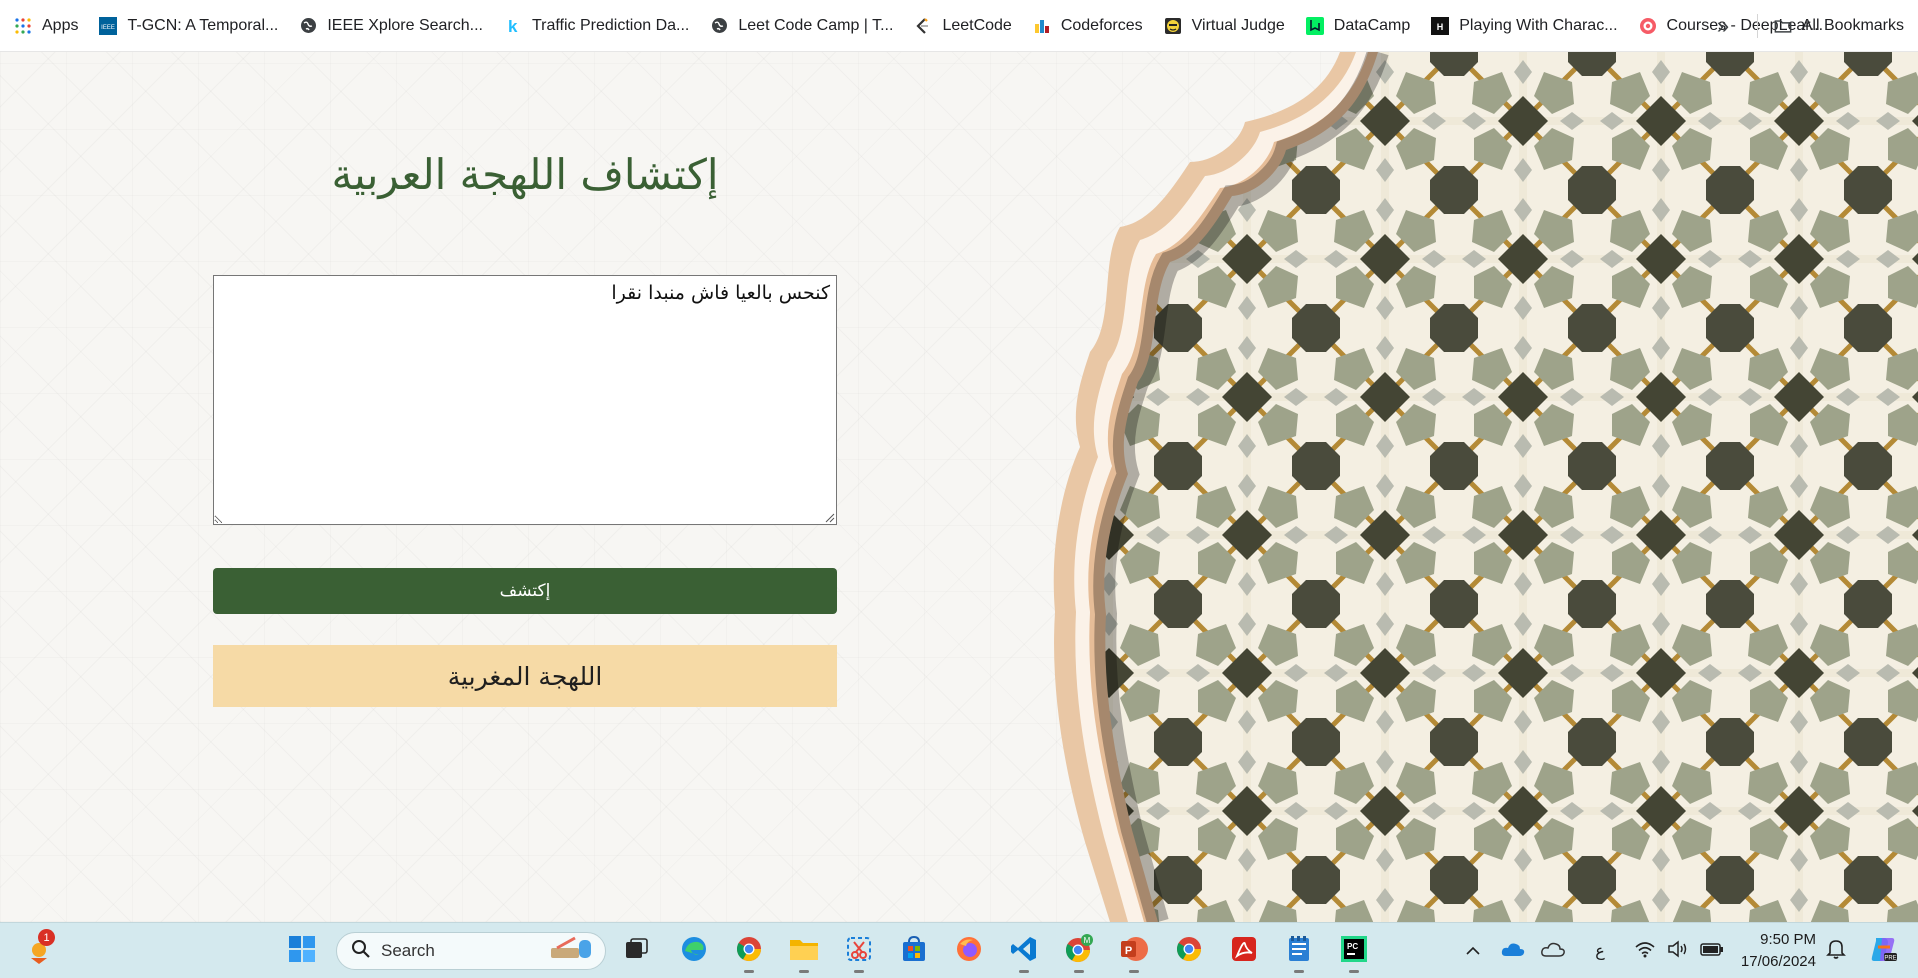  I want to click on taskbar-app-chrome, so click(749, 953).